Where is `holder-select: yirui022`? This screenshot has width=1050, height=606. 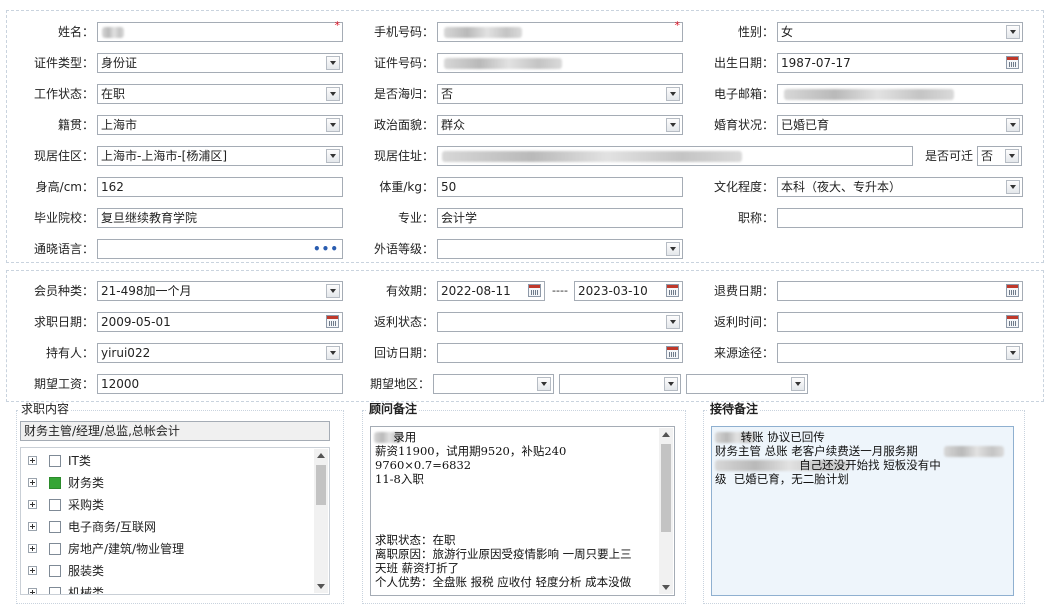 holder-select: yirui022 is located at coordinates (220, 353).